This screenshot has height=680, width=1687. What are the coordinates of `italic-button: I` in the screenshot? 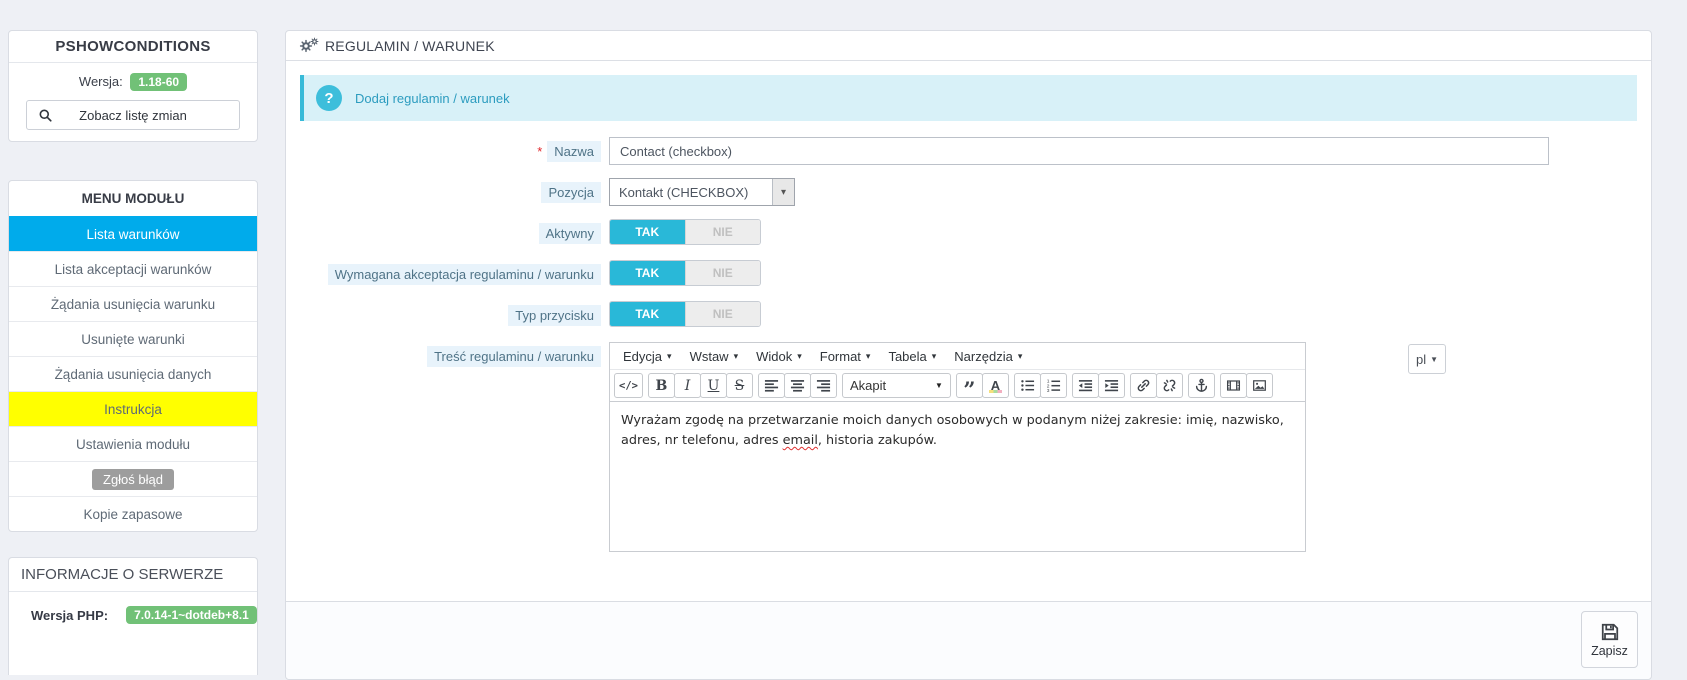 It's located at (687, 385).